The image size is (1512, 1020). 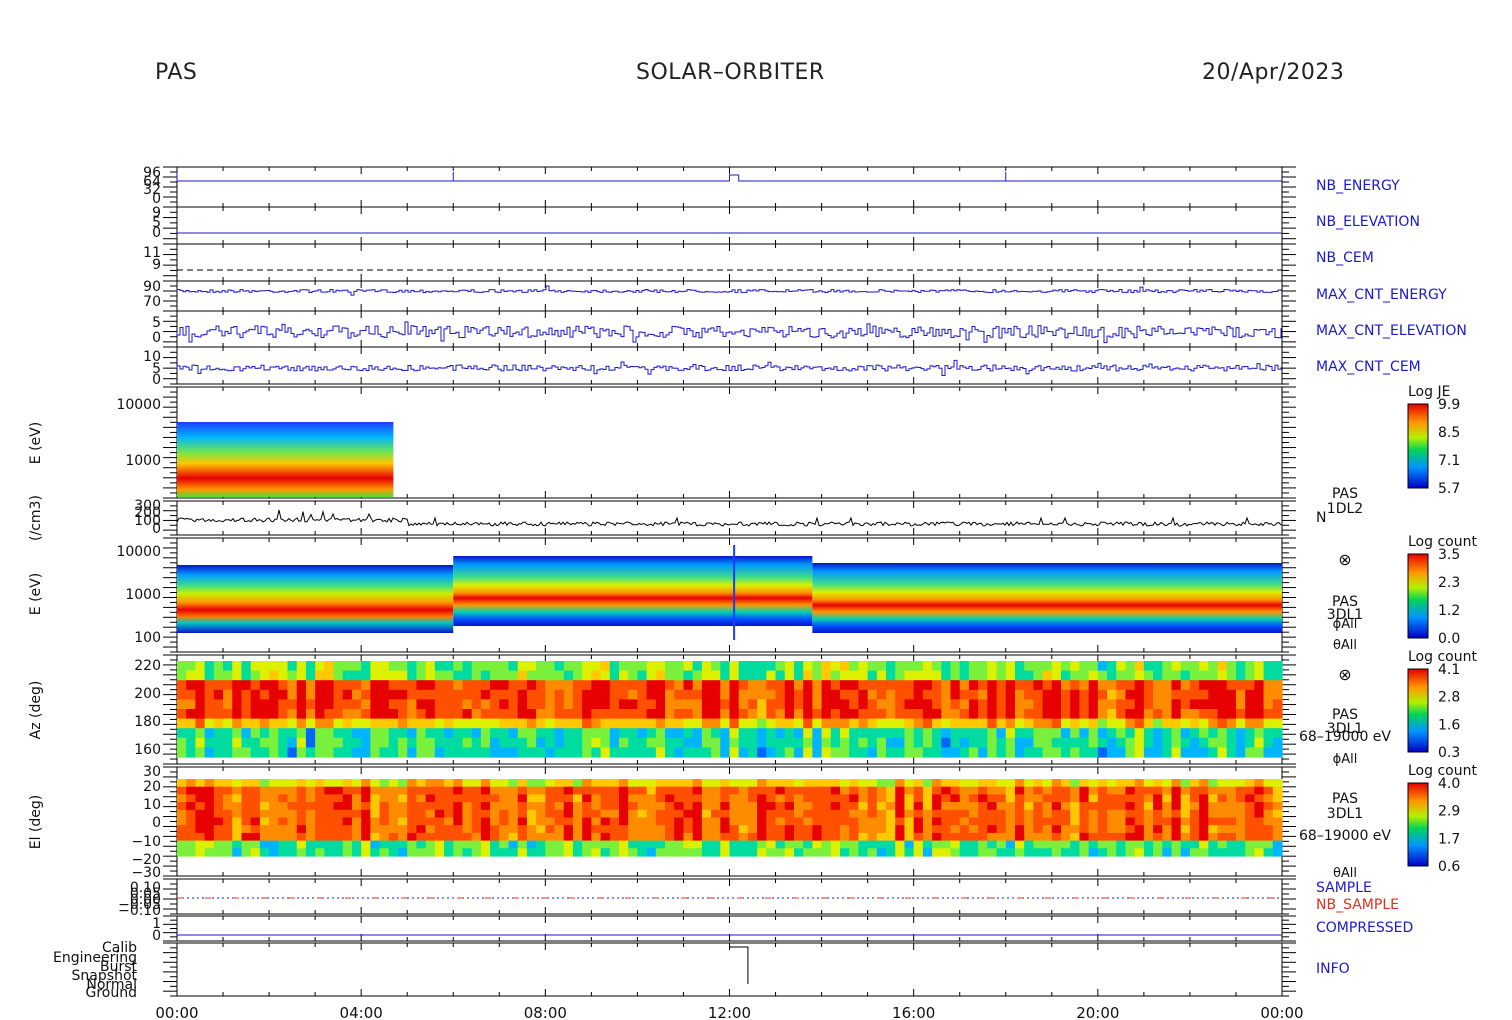 What do you see at coordinates (729, 1012) in the screenshot?
I see `x-tick-label: 12:00` at bounding box center [729, 1012].